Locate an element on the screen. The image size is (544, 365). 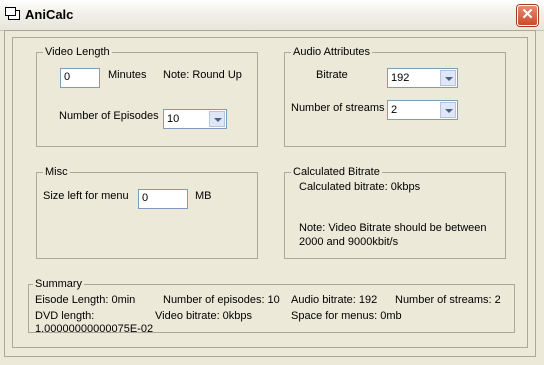
misc-group: Misc is located at coordinates (147, 212).